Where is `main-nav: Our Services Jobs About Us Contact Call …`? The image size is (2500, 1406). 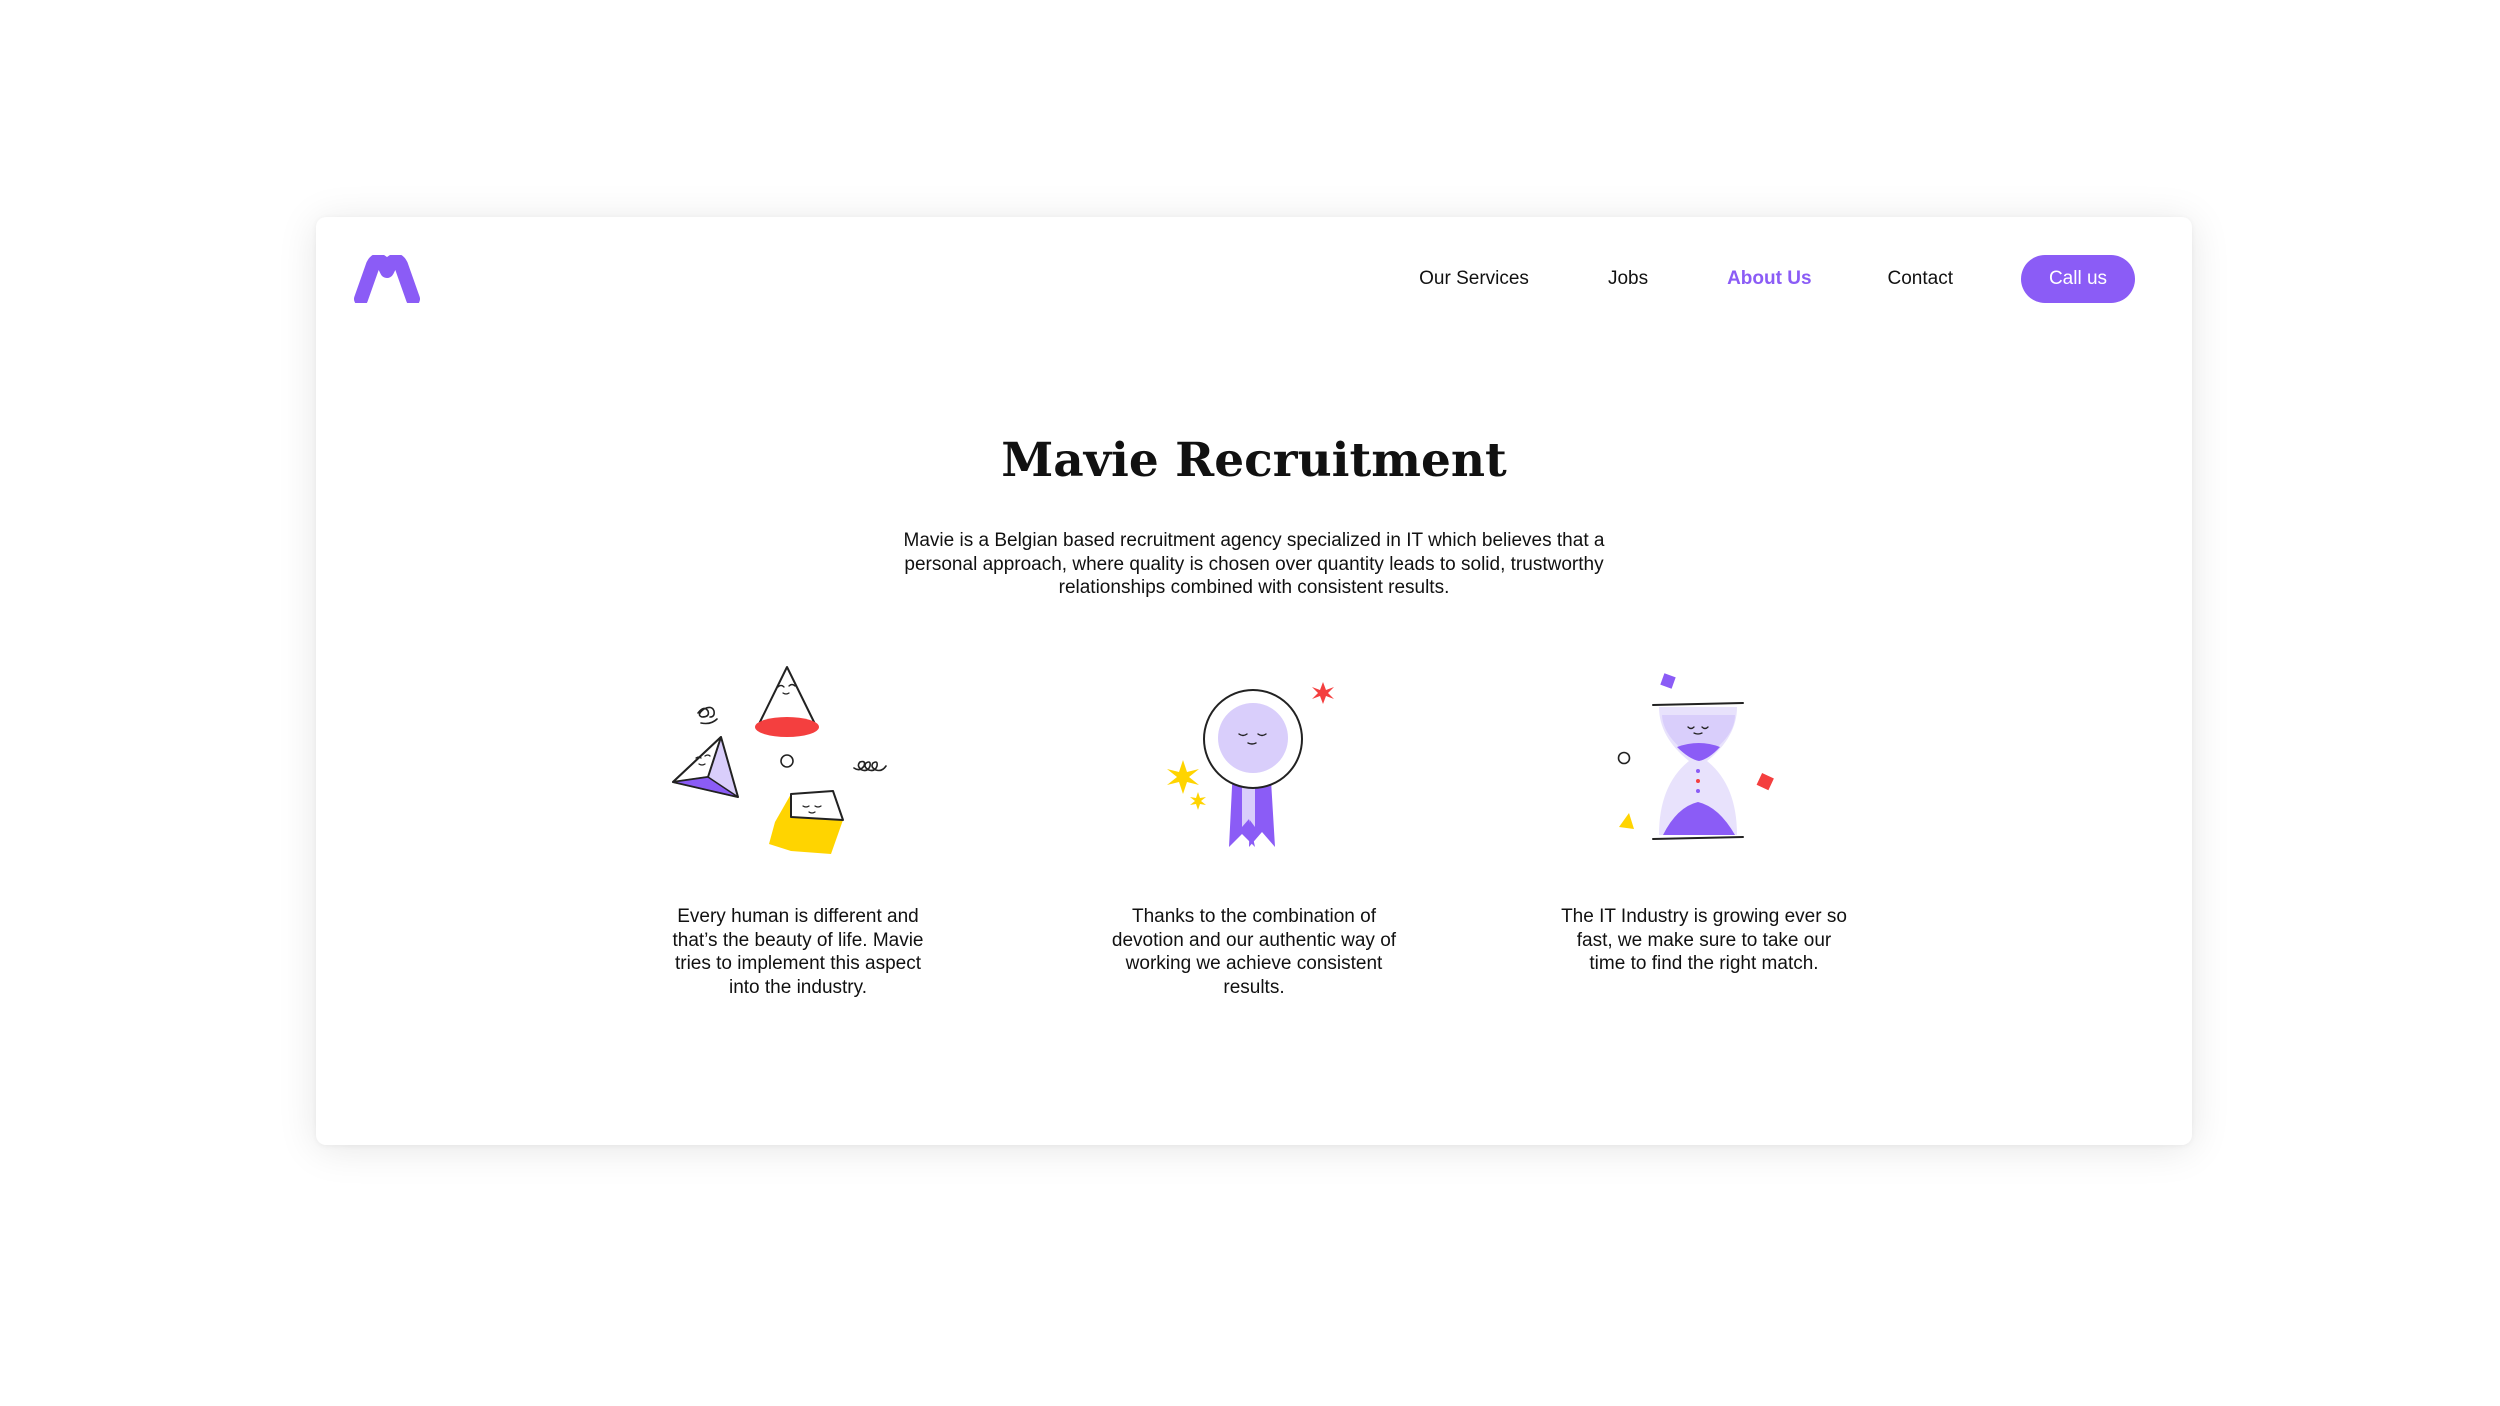 main-nav: Our Services Jobs About Us Contact Call … is located at coordinates (1777, 279).